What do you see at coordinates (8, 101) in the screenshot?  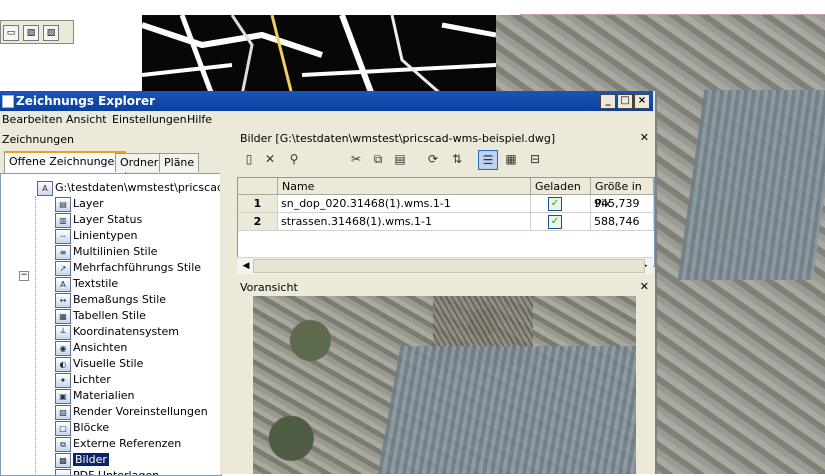 I see `explorer-icon` at bounding box center [8, 101].